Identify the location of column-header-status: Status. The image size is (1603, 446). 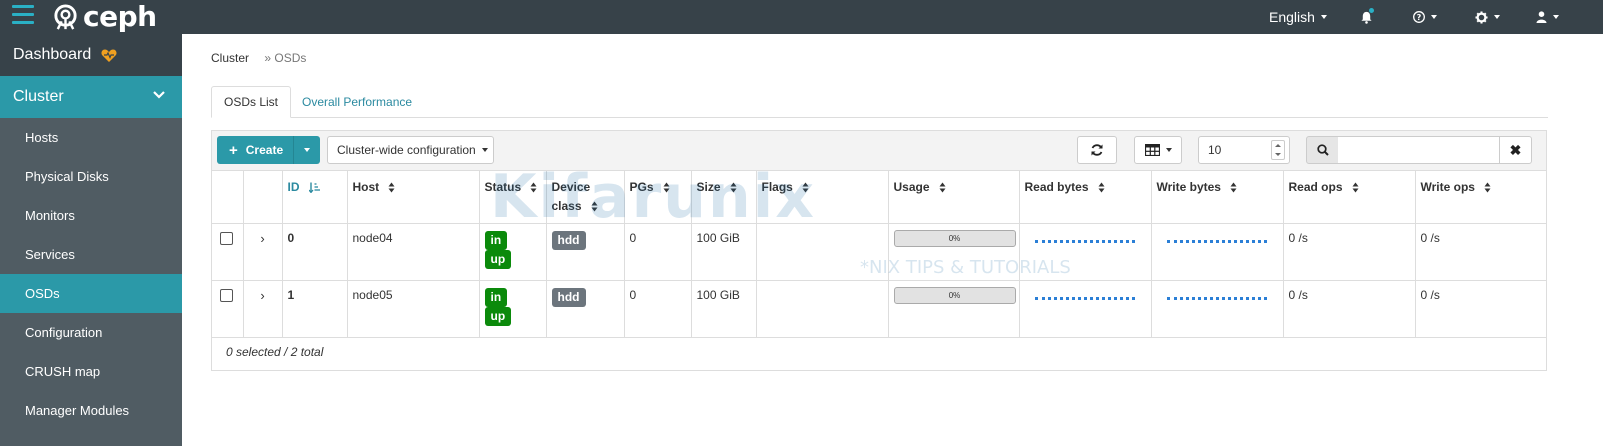
(513, 197).